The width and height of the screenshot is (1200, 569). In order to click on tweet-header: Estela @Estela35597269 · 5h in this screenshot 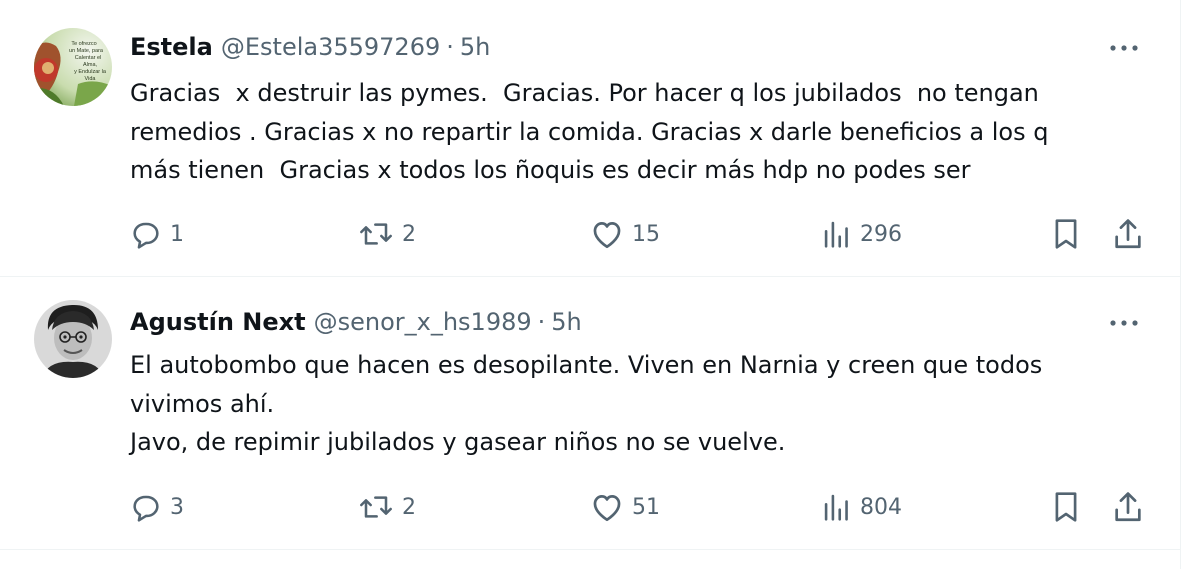, I will do `click(310, 47)`.